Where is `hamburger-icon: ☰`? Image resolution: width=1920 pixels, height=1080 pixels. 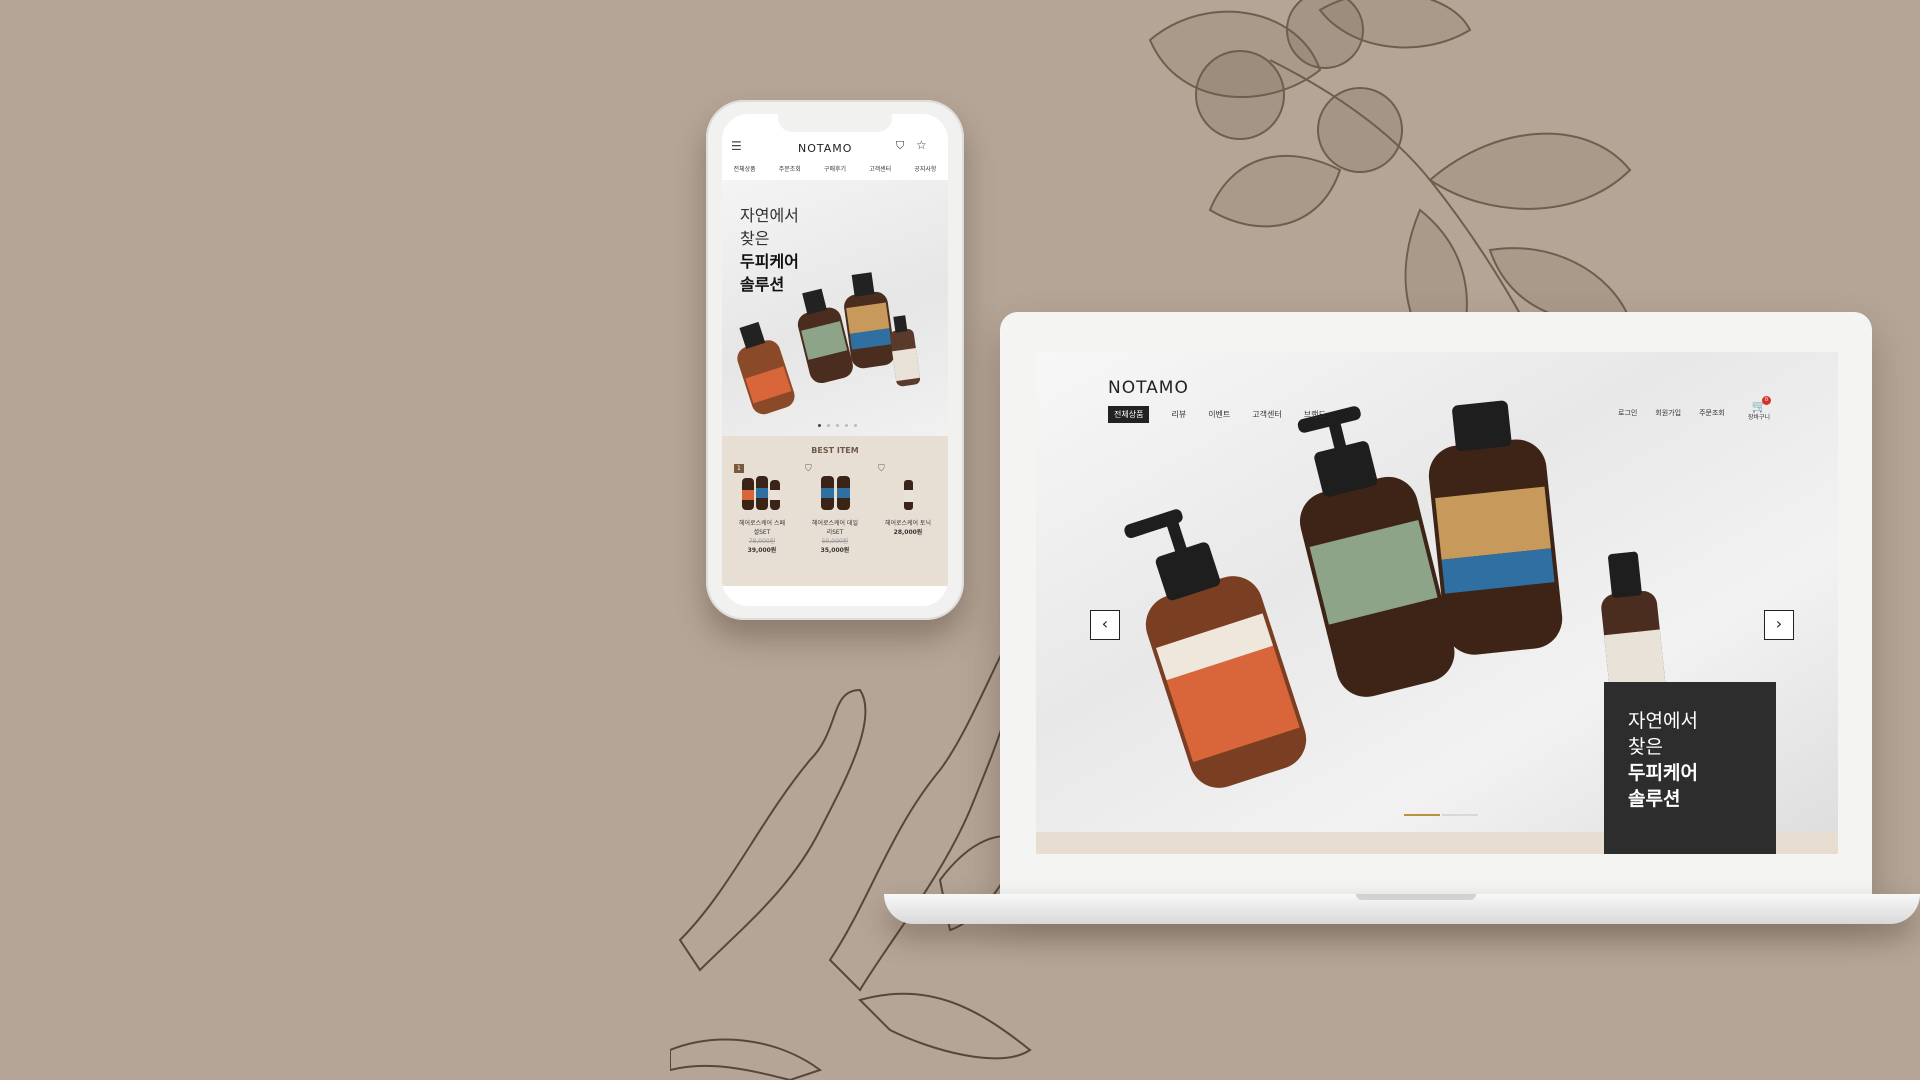 hamburger-icon: ☰ is located at coordinates (736, 146).